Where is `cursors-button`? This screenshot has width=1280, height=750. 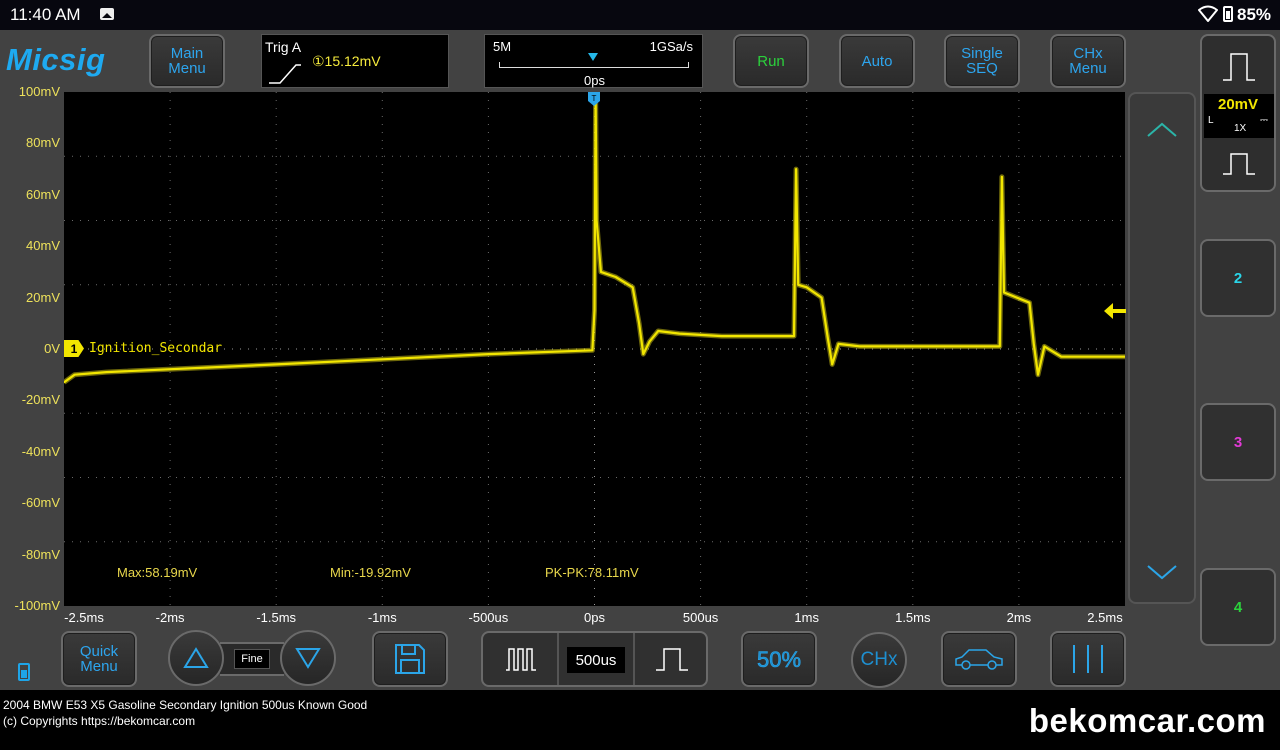
cursors-button is located at coordinates (1088, 659).